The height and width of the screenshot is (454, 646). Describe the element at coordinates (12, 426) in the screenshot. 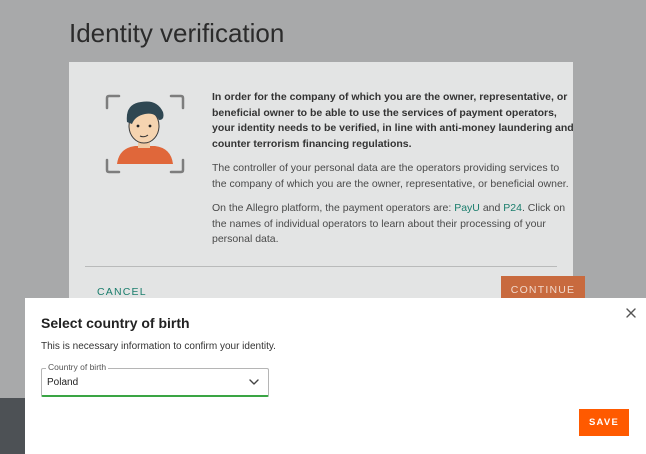

I see `background-footer-strip` at that location.